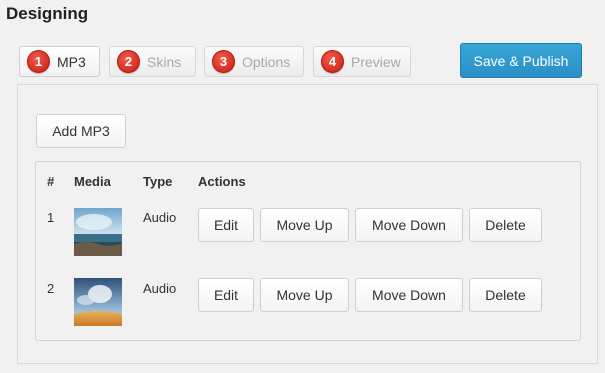  What do you see at coordinates (51, 288) in the screenshot?
I see `row-index: 2` at bounding box center [51, 288].